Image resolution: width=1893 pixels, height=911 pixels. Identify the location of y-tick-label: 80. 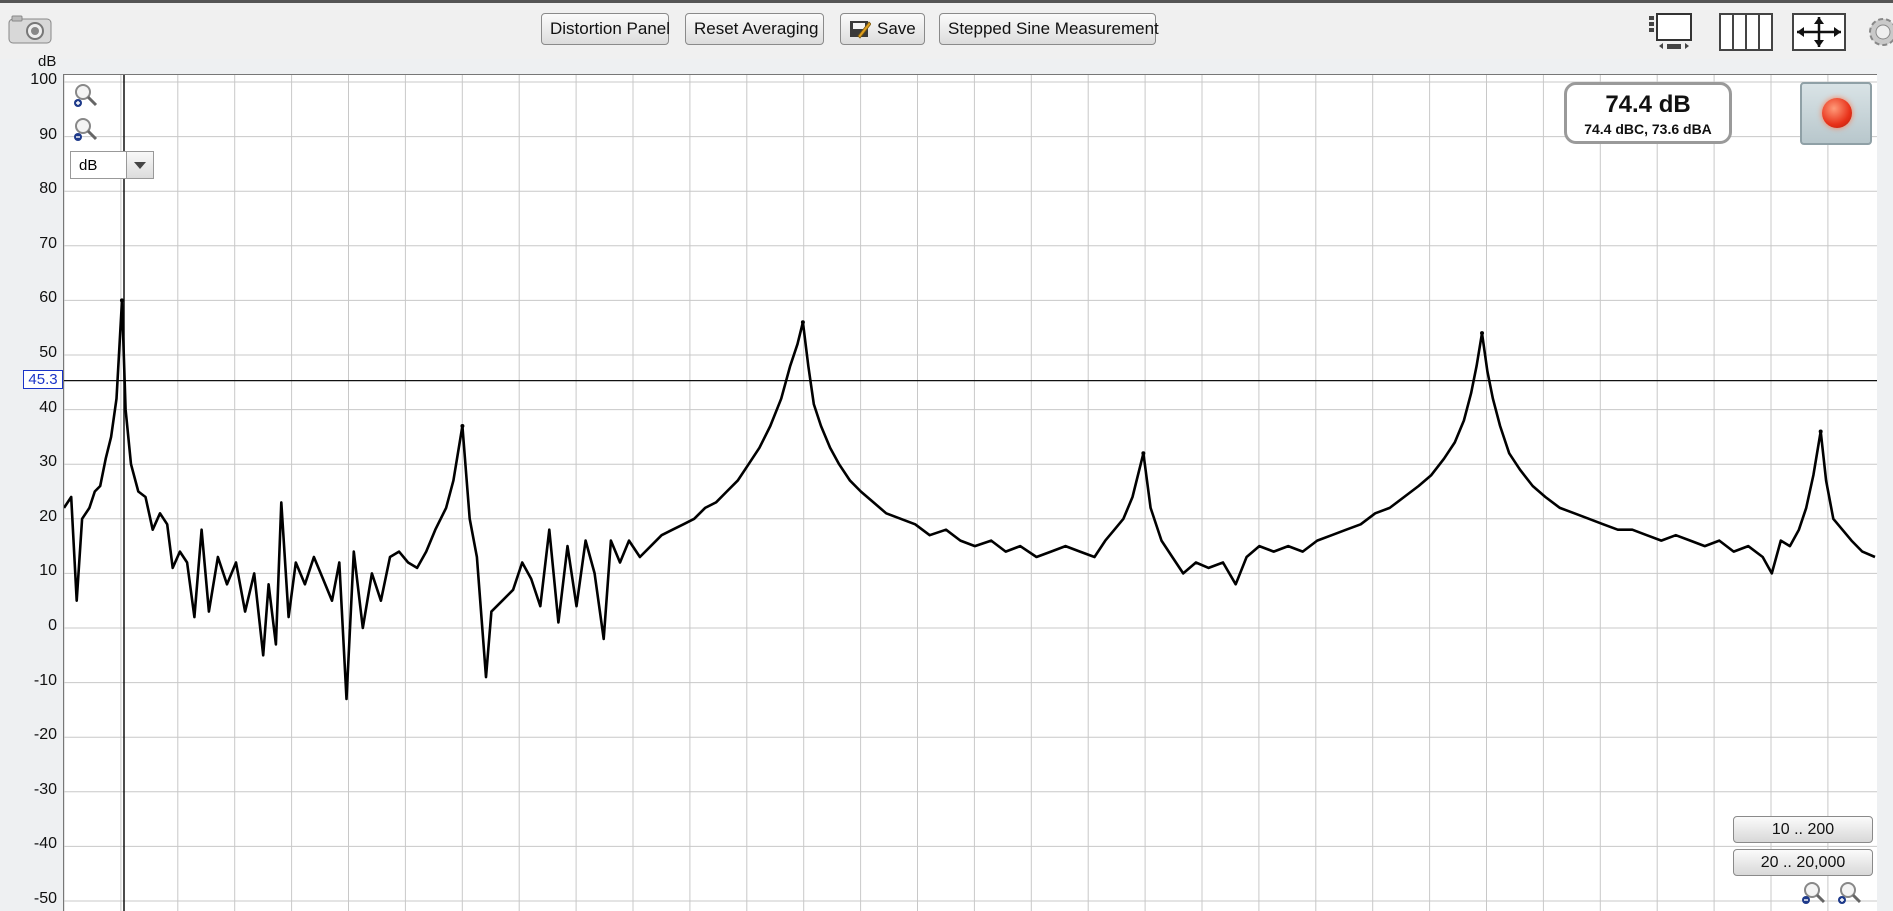
(48, 189).